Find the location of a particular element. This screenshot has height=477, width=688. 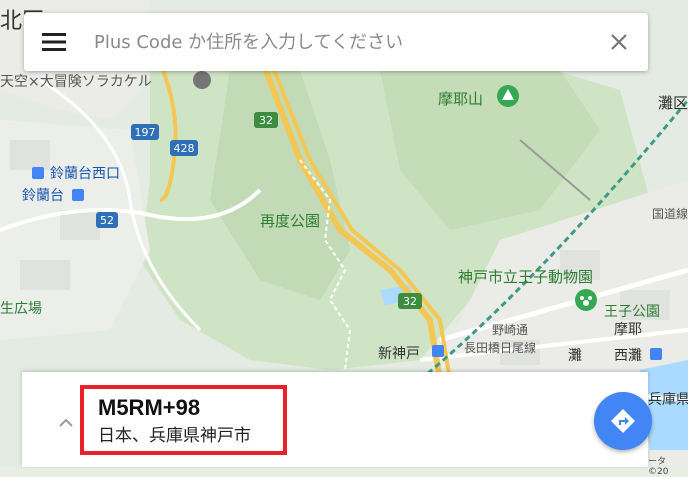

label-nishi-nada: 西灘 is located at coordinates (628, 356).